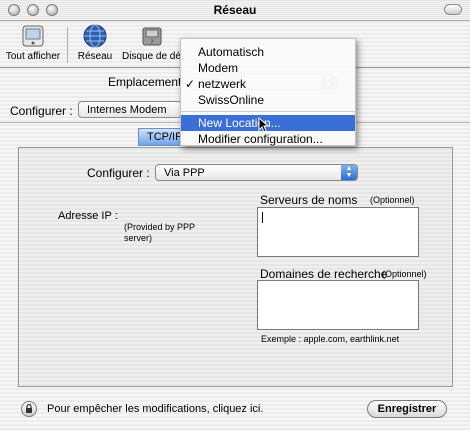 This screenshot has width=470, height=431. What do you see at coordinates (324, 274) in the screenshot?
I see `search-domains-label: Domaines de recherche` at bounding box center [324, 274].